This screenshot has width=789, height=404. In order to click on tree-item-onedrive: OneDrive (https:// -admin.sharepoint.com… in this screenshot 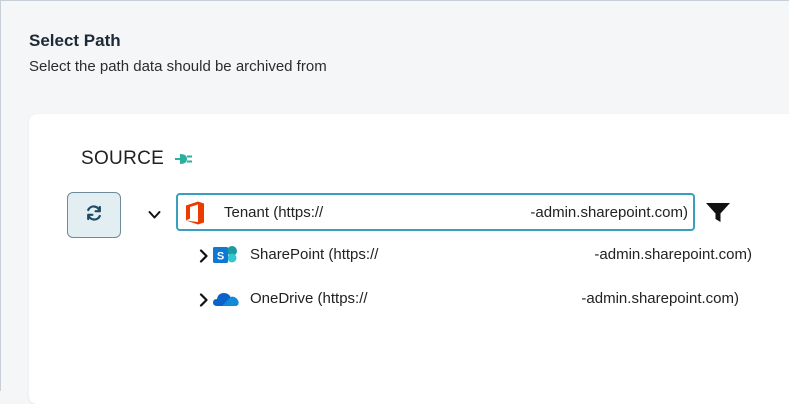, I will do `click(475, 299)`.